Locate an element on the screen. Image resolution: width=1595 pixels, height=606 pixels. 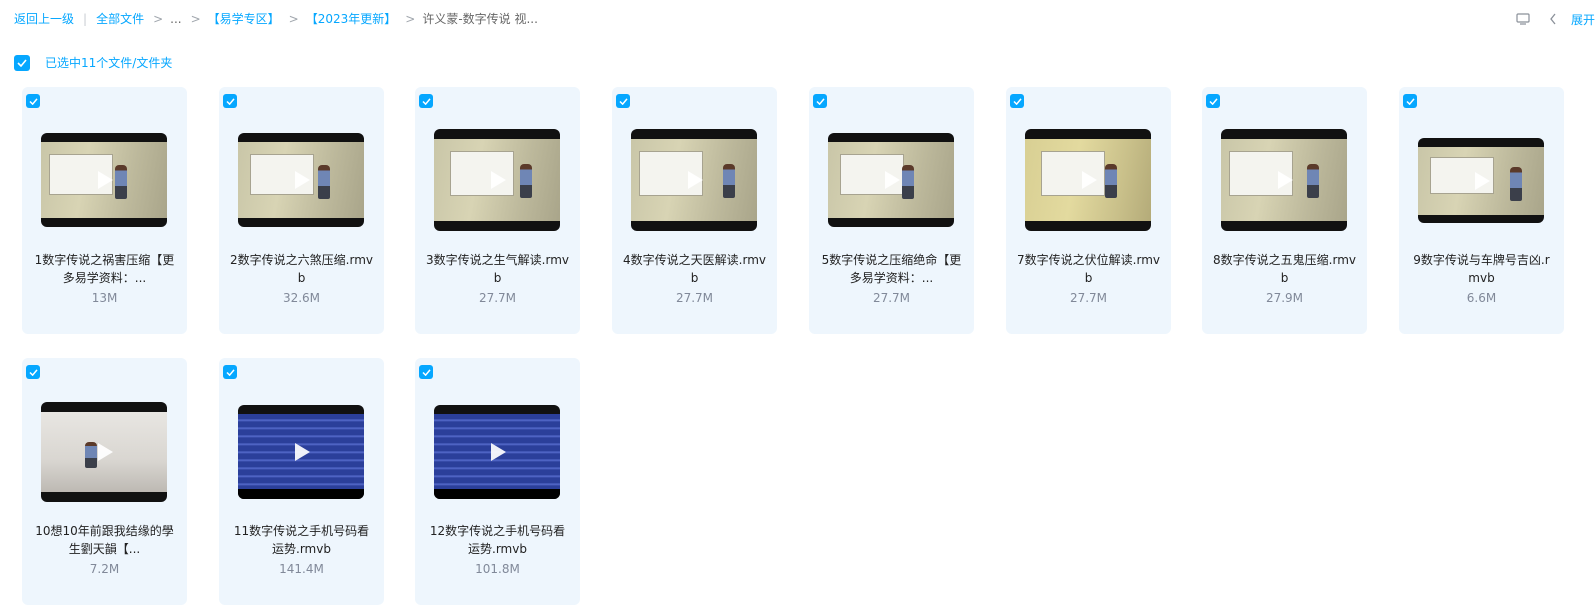
breadcrumb-item-all-files: 全部文件 is located at coordinates (120, 19).